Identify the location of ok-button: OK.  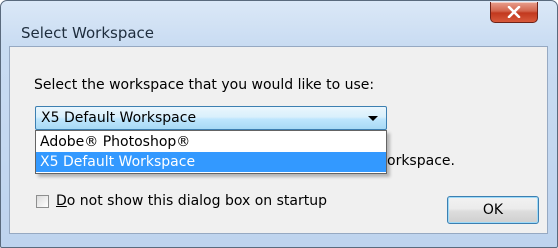
(493, 210).